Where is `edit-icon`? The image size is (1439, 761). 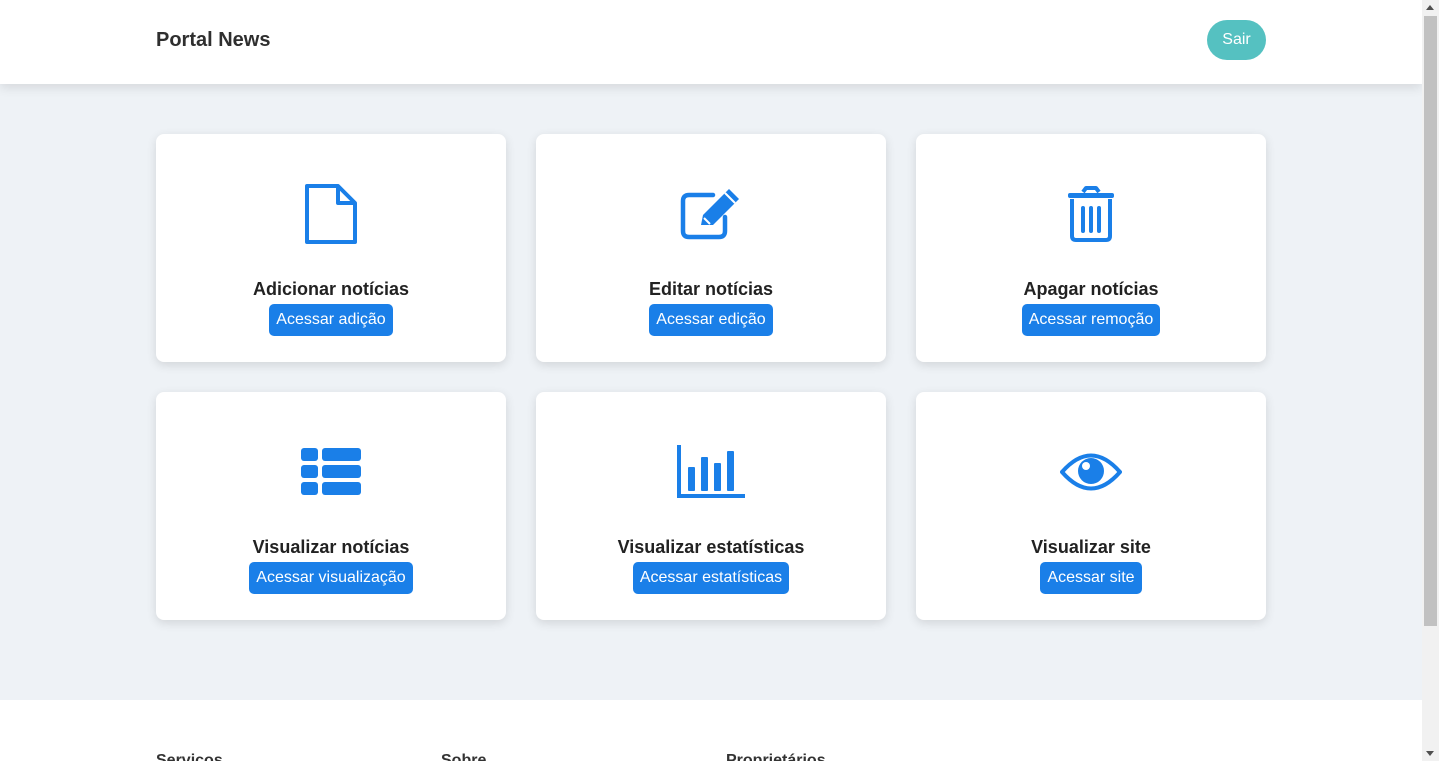
edit-icon is located at coordinates (711, 214).